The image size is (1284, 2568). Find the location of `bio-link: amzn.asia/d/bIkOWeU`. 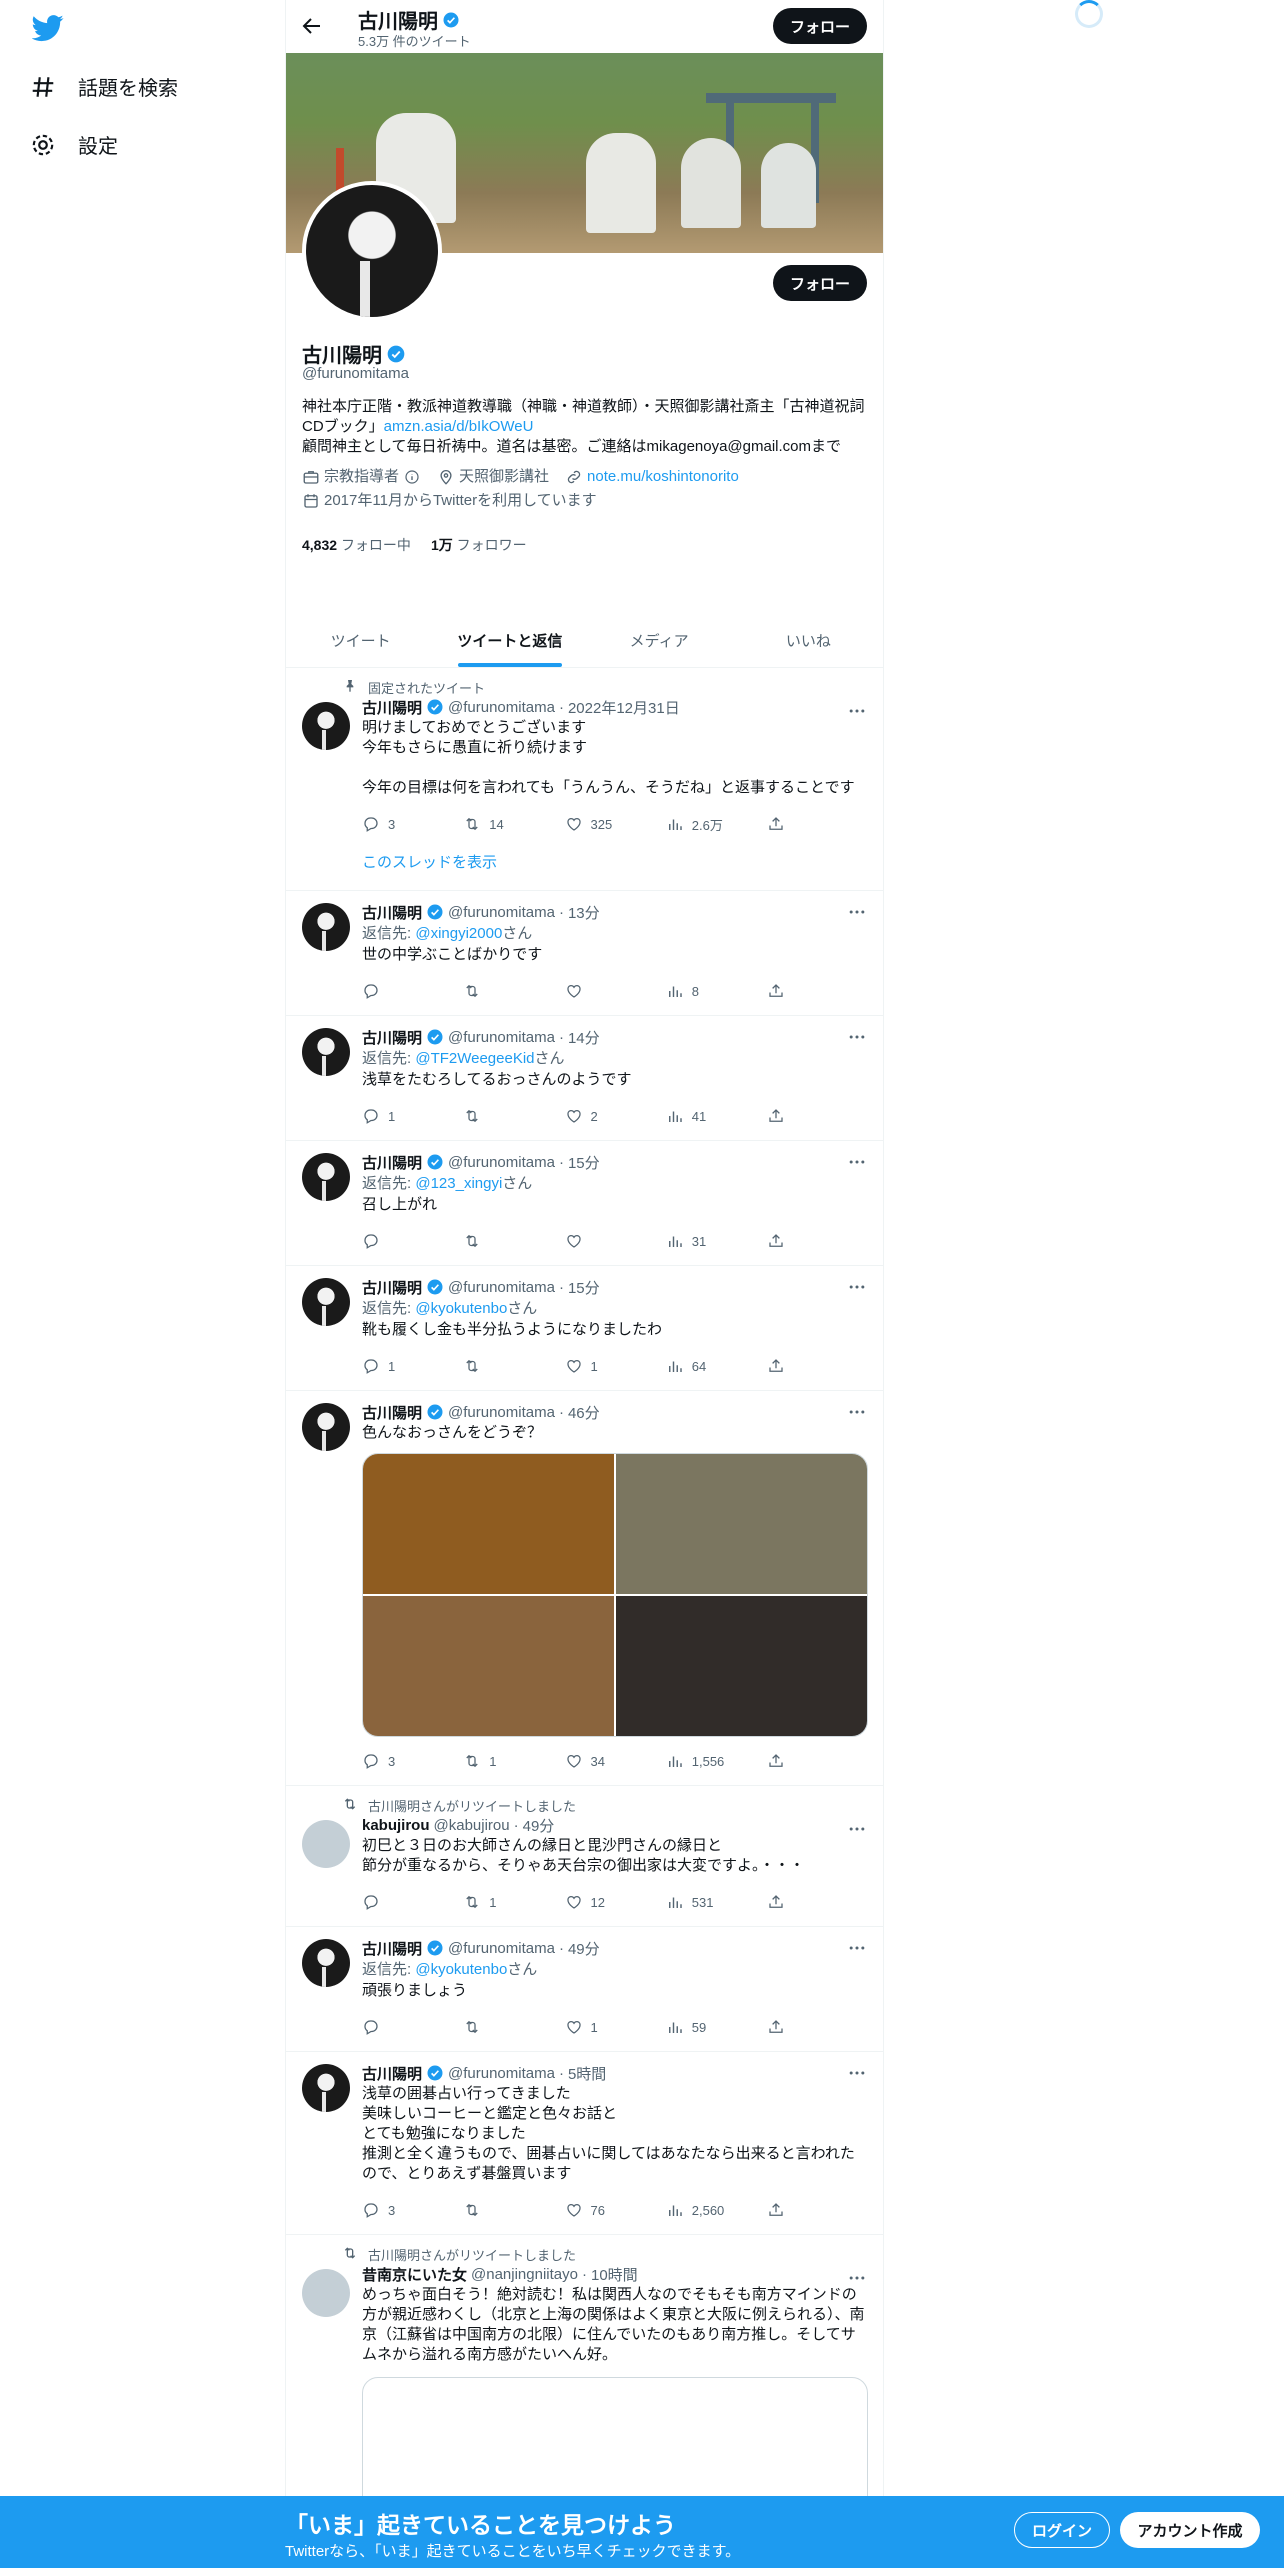

bio-link: amzn.asia/d/bIkOWeU is located at coordinates (459, 426).